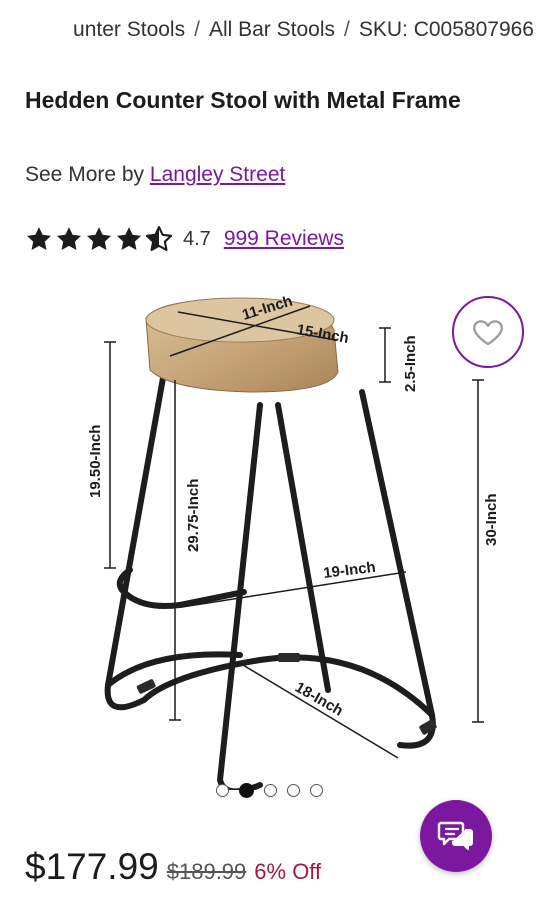  Describe the element at coordinates (95, 461) in the screenshot. I see `dim-label-leg-height: 19.50-Inch` at that location.